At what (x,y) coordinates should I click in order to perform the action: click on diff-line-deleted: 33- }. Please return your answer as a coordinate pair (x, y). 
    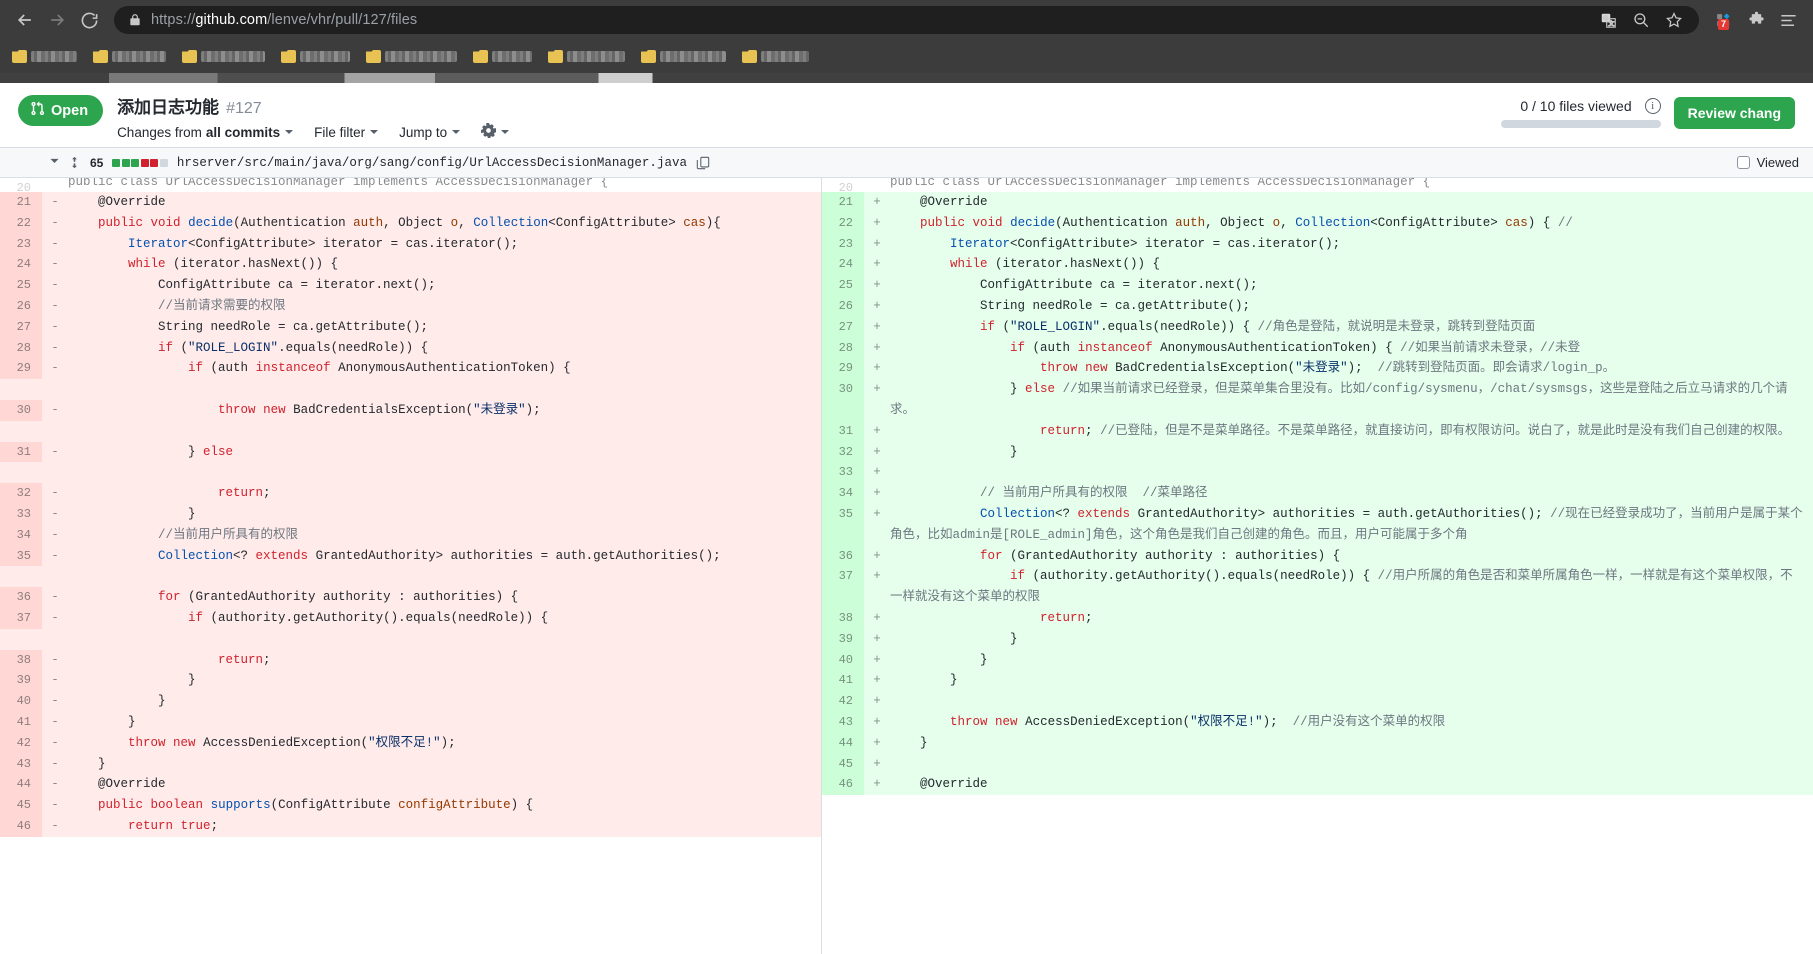
    Looking at the image, I should click on (410, 514).